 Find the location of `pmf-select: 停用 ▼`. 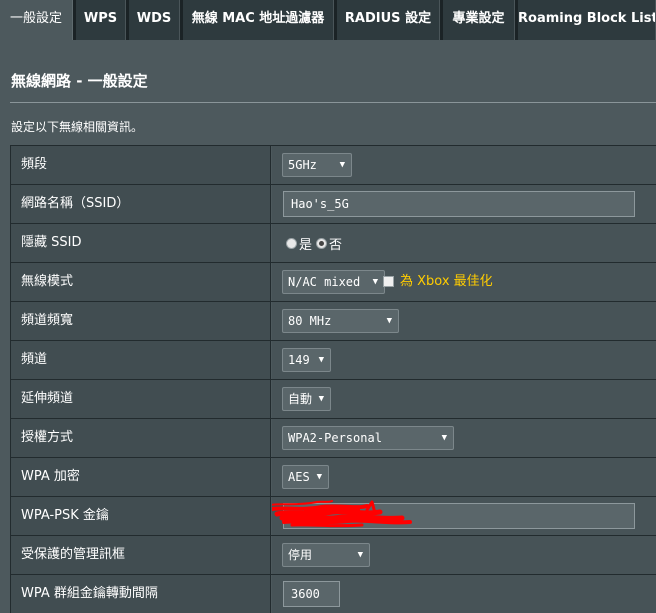

pmf-select: 停用 ▼ is located at coordinates (326, 555).